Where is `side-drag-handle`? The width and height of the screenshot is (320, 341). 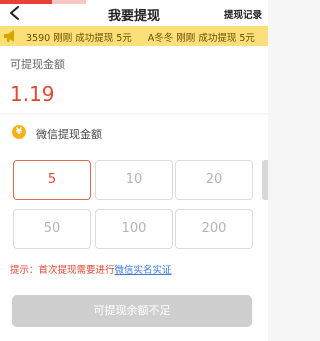 side-drag-handle is located at coordinates (265, 180).